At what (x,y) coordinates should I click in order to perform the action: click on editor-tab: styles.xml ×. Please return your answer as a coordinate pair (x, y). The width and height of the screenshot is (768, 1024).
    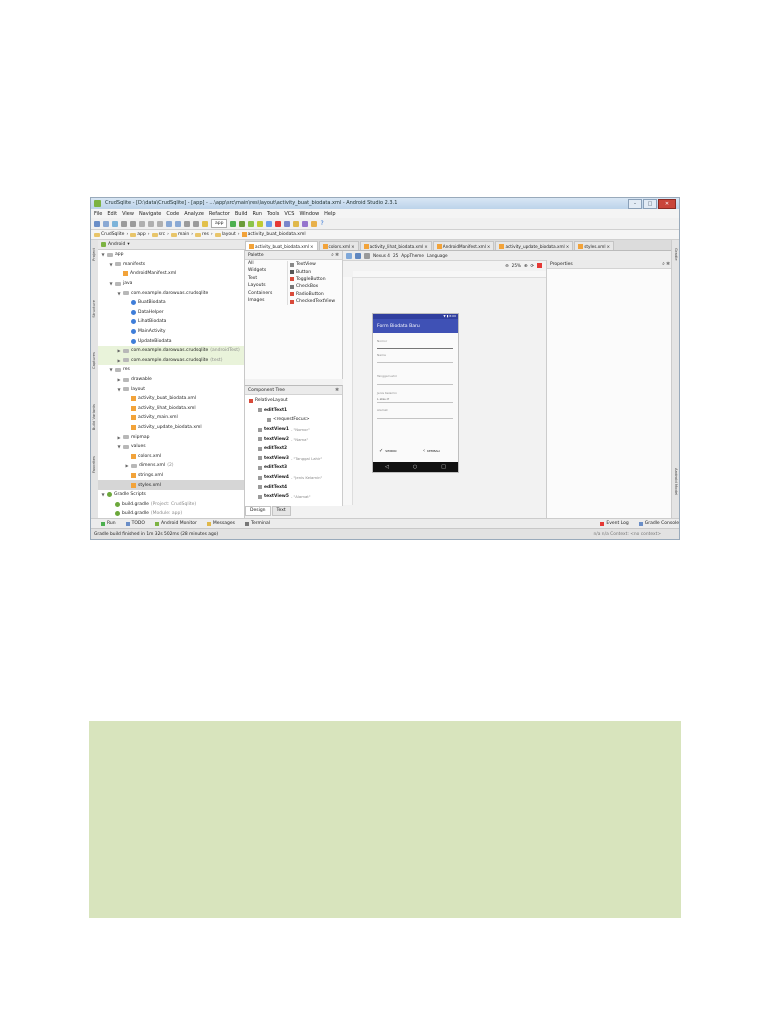
    Looking at the image, I should click on (594, 245).